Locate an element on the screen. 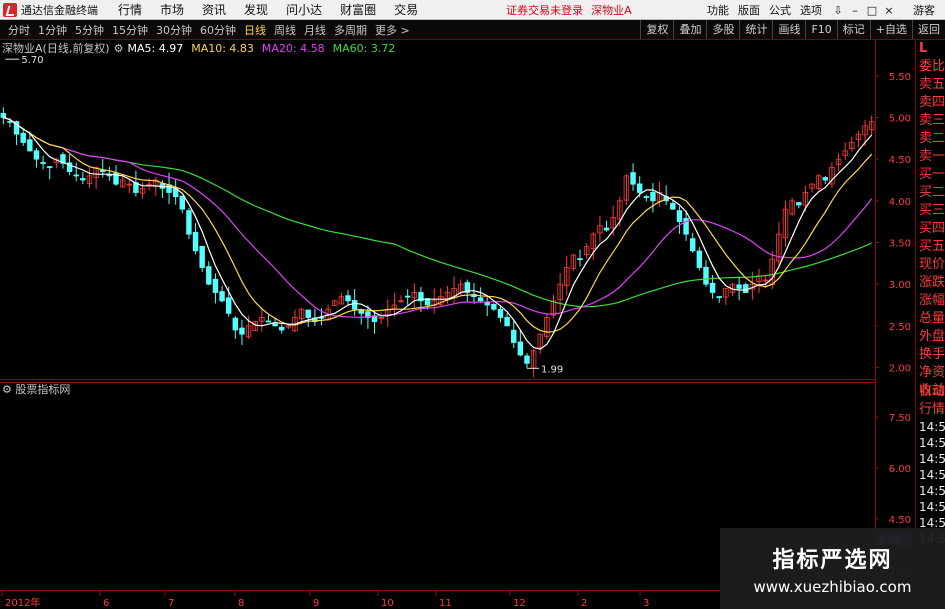 The width and height of the screenshot is (945, 609). indicator-name: 股票指标网 is located at coordinates (43, 389).